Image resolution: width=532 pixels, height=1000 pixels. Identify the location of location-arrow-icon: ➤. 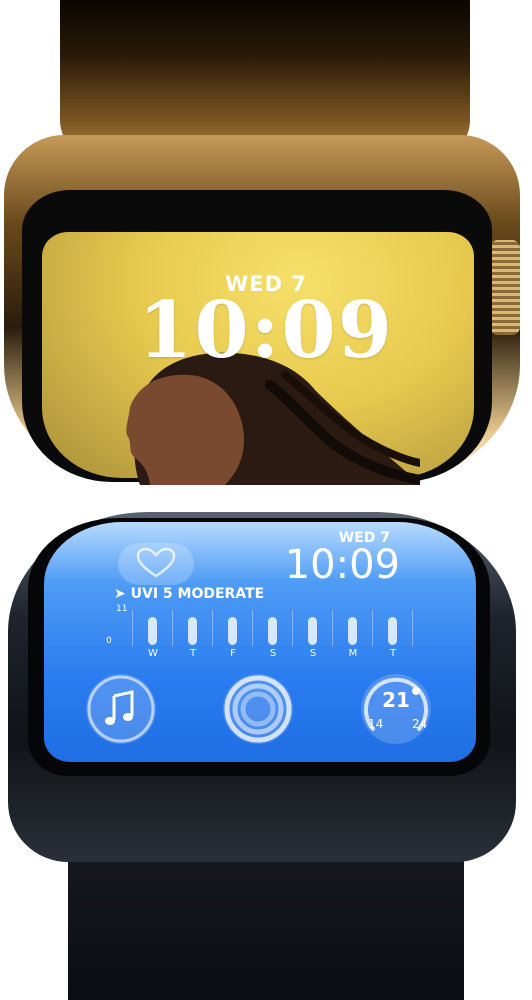
(120, 594).